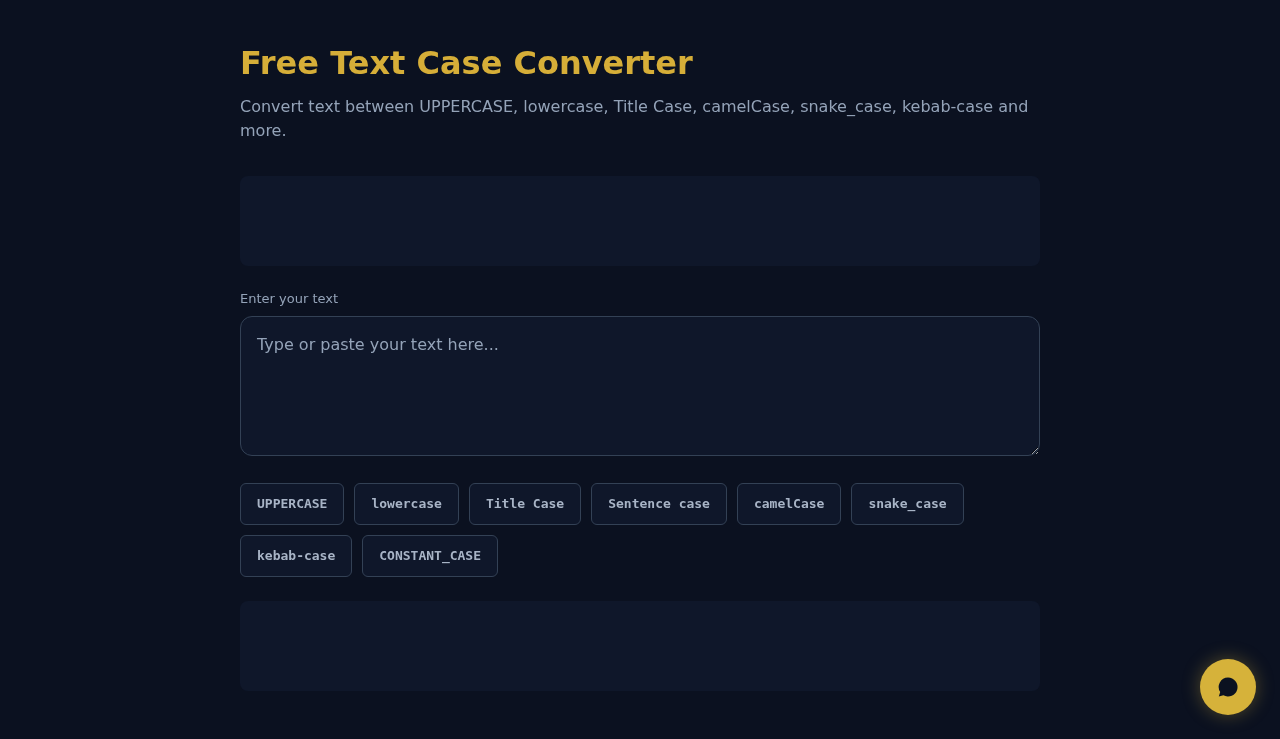  What do you see at coordinates (292, 504) in the screenshot?
I see `case-button: UPPERCASE` at bounding box center [292, 504].